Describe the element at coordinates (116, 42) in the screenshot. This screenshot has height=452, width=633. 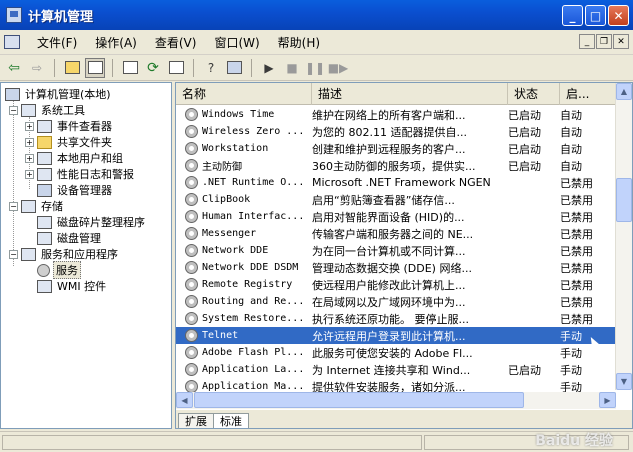
I see `menu-action: 操作(A)` at that location.